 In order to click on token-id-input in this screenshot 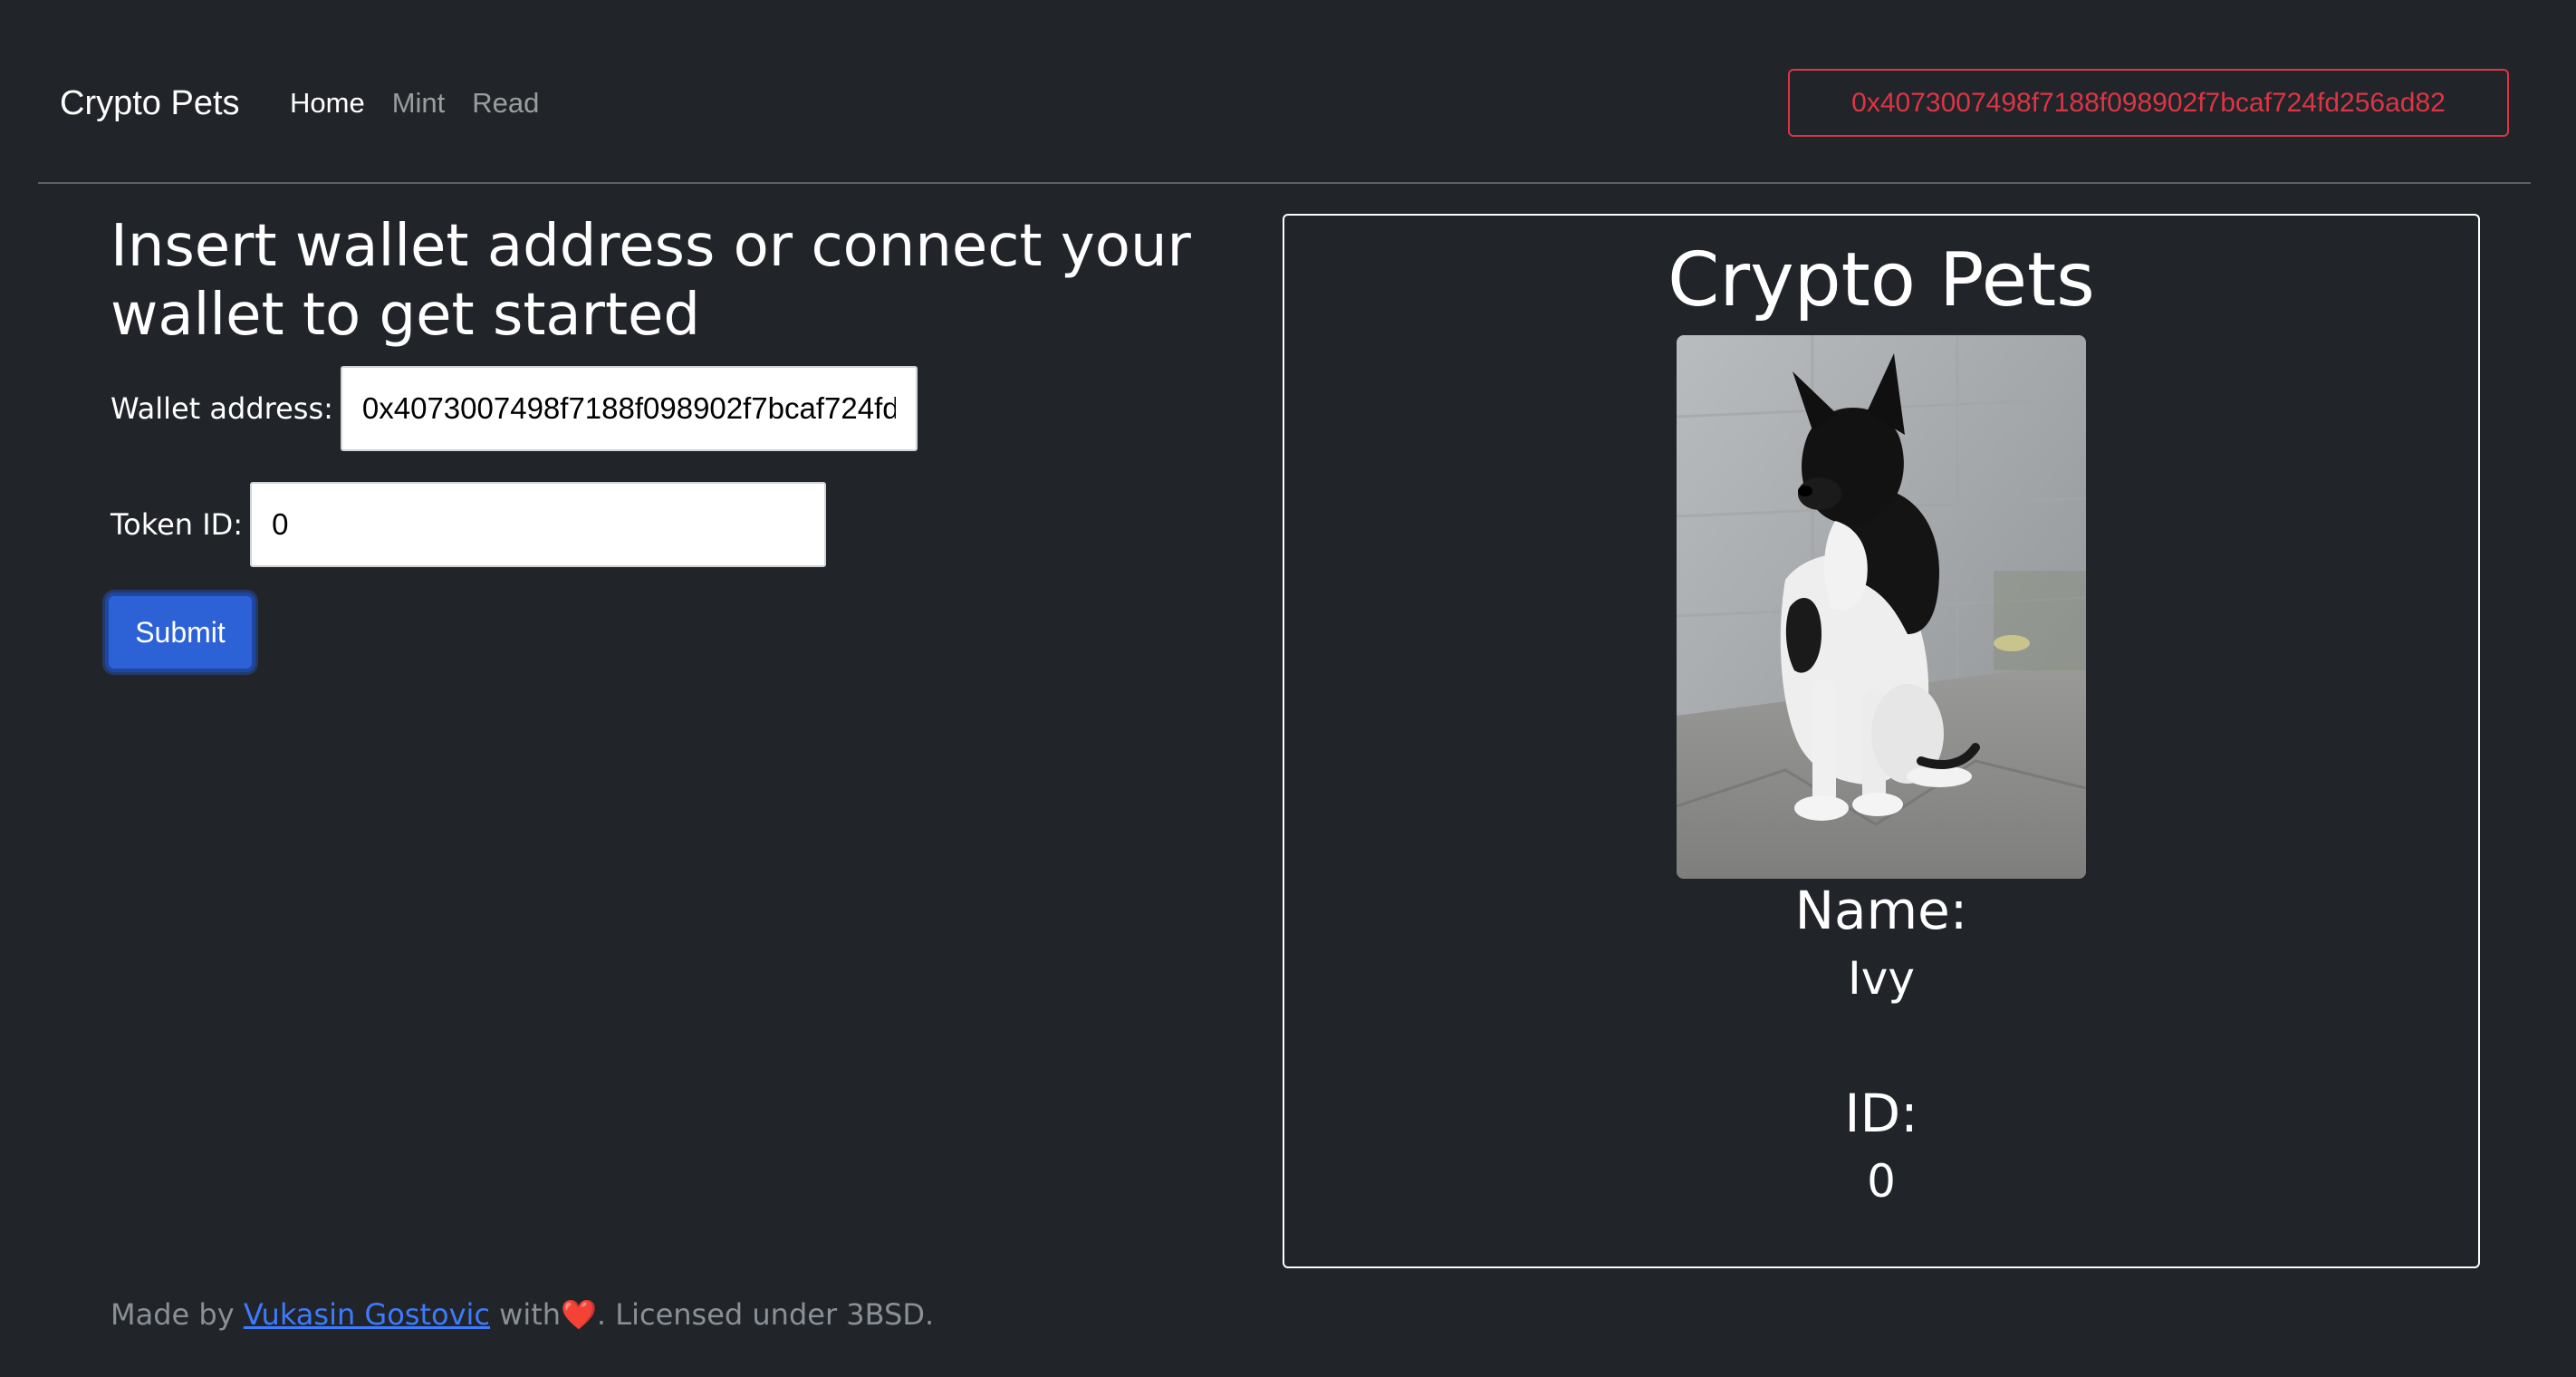, I will do `click(538, 524)`.